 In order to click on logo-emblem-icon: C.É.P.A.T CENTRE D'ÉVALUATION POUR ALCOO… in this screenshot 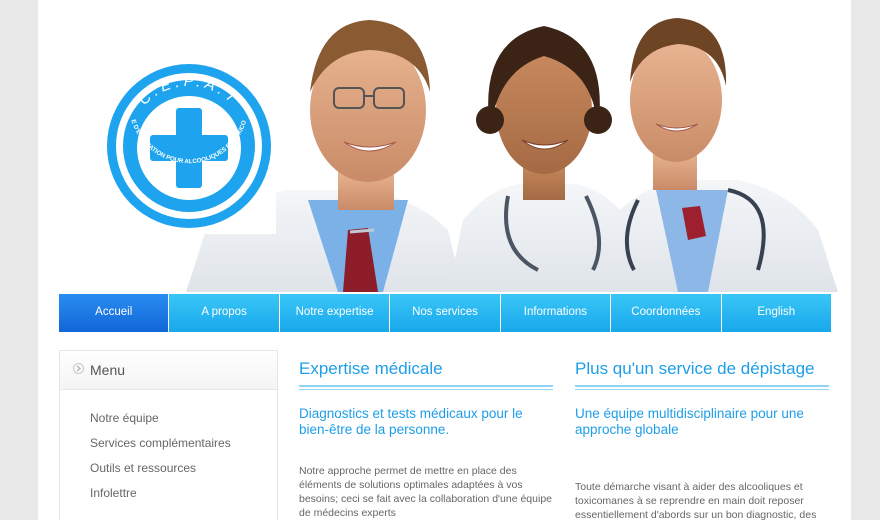, I will do `click(186, 143)`.